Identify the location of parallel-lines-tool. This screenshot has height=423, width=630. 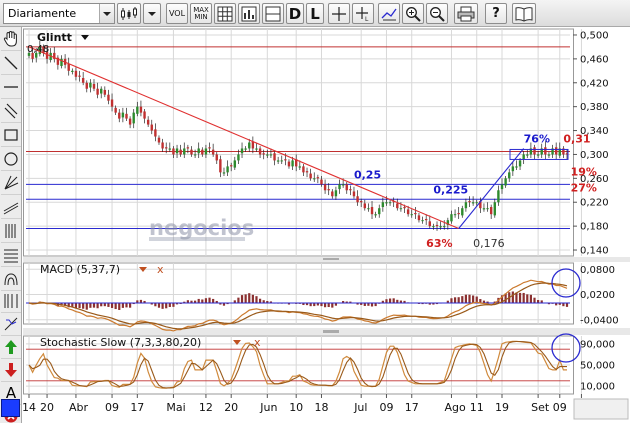
(11, 111).